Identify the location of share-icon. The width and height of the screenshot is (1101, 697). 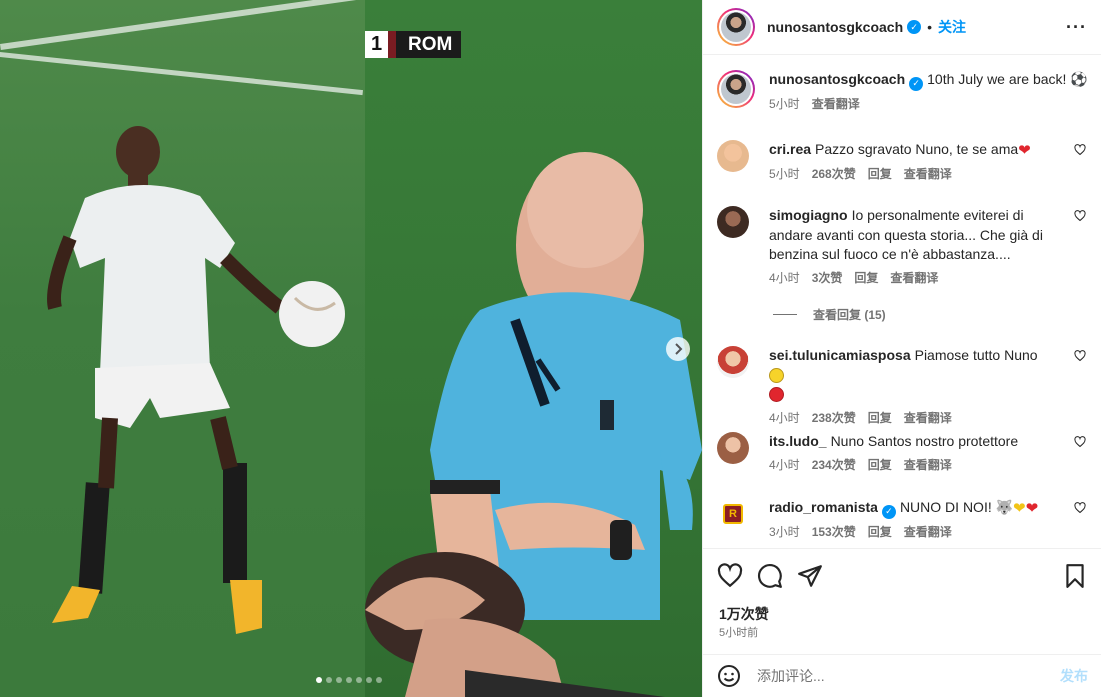
(810, 576).